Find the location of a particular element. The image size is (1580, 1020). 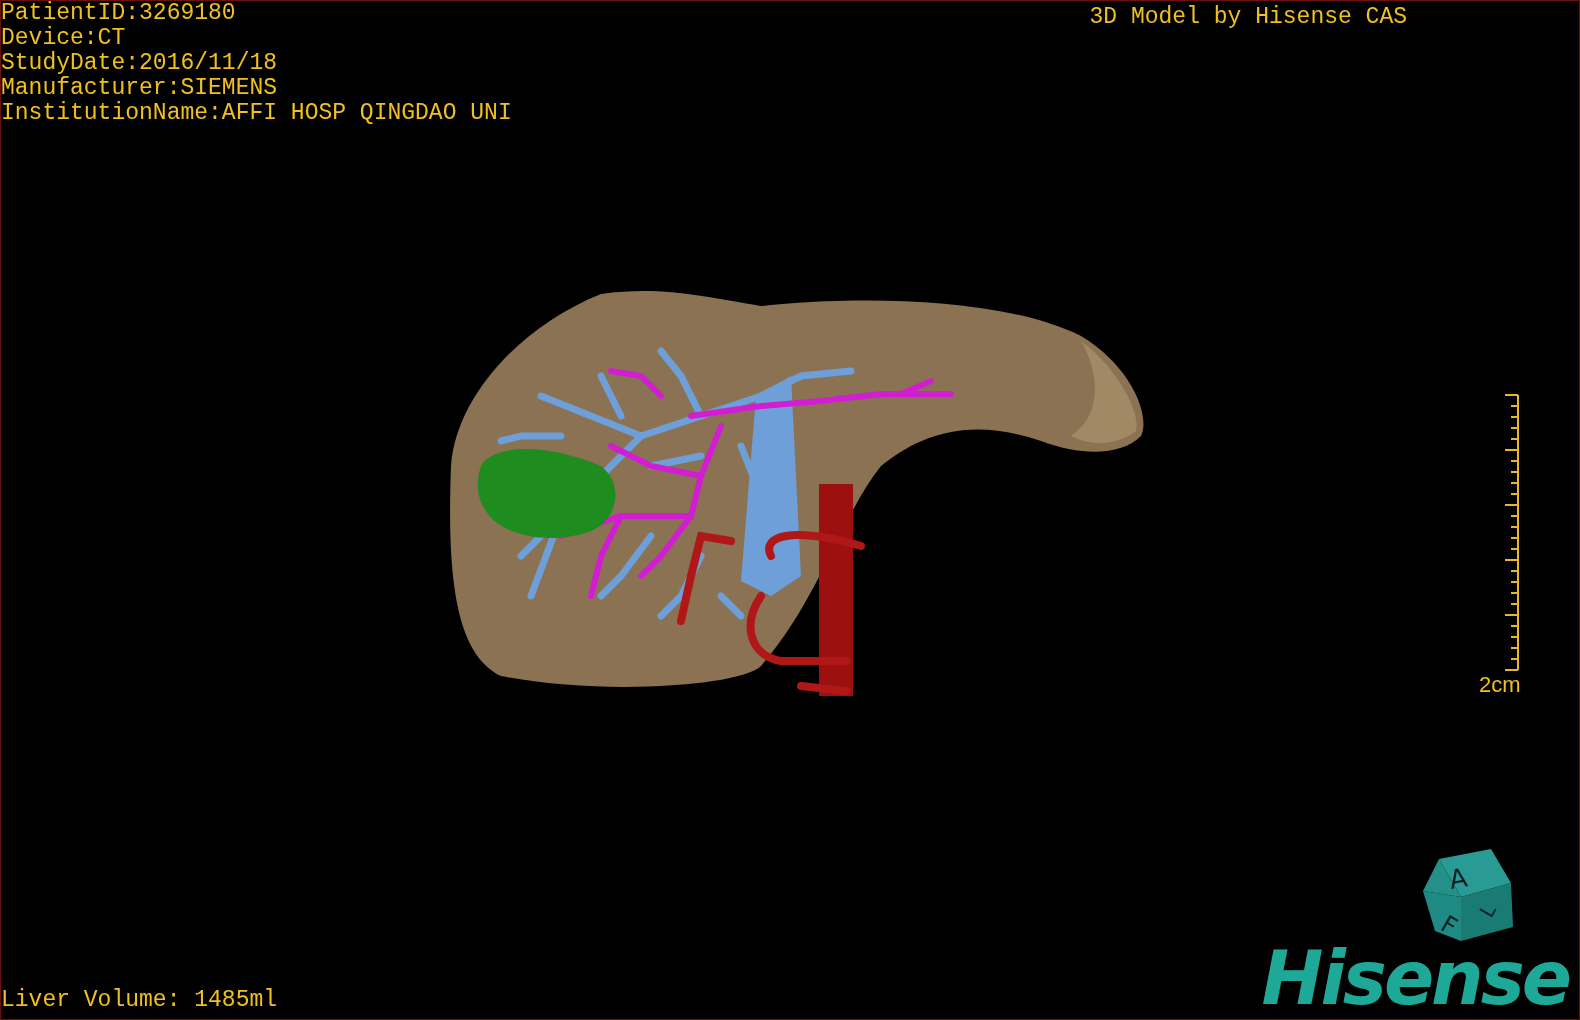

patient-info-text: StudyDate:2016/11/18 is located at coordinates (140, 63).